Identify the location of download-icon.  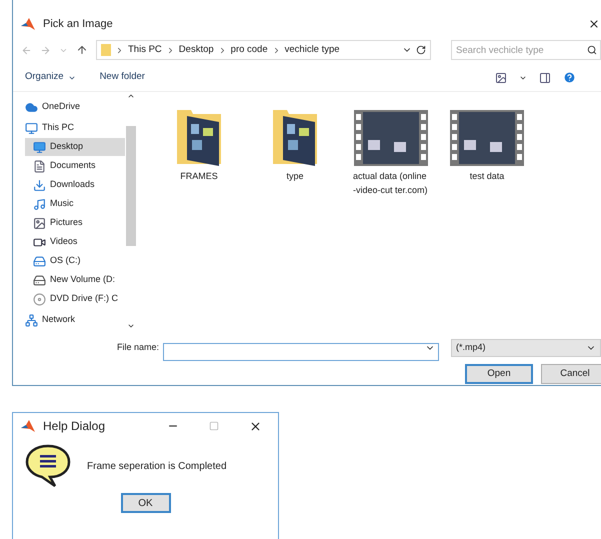
(39, 185).